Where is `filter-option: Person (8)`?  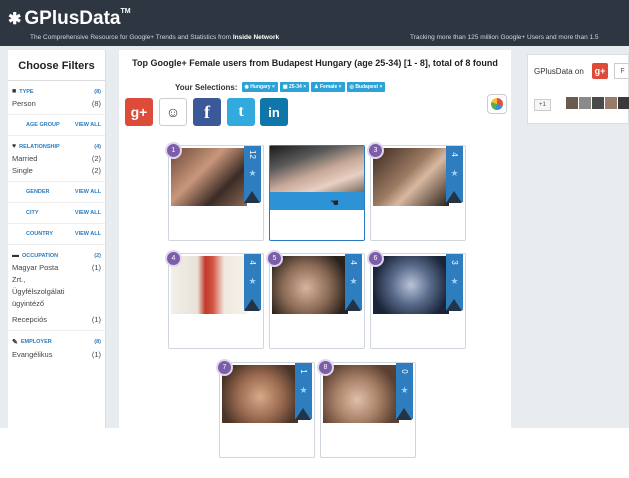
filter-option: Person (8) is located at coordinates (56, 104).